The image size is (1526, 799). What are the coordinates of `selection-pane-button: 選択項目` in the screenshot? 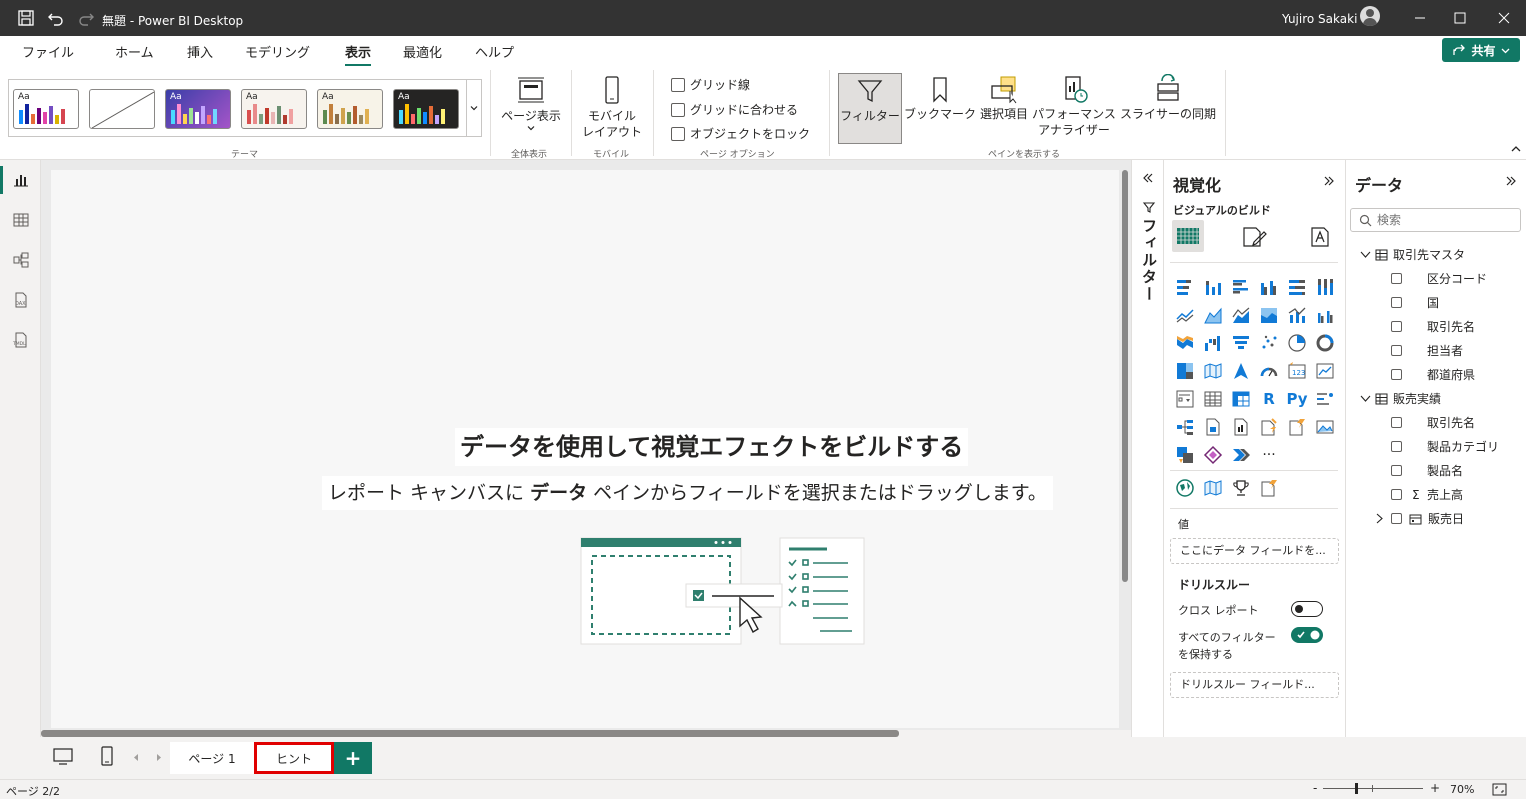 It's located at (1004, 98).